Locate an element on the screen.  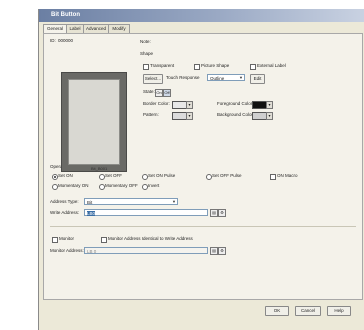
touch-response-value: Outline is located at coordinates (217, 78).